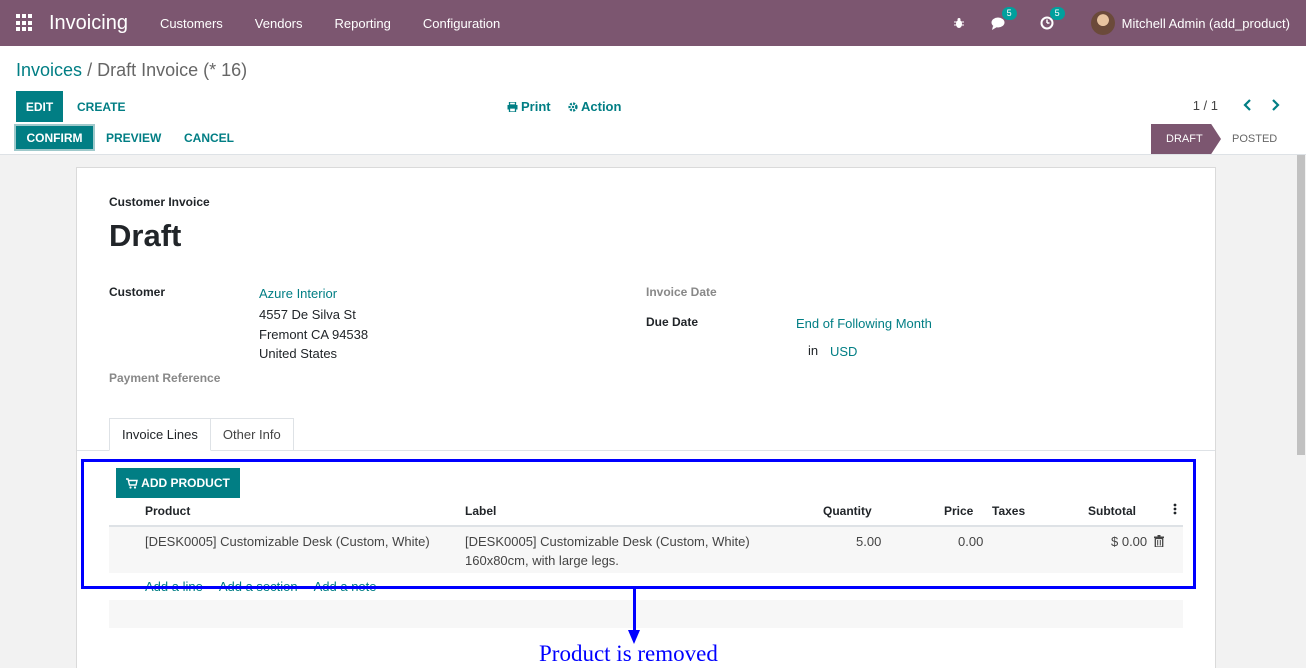 The width and height of the screenshot is (1306, 668). Describe the element at coordinates (145, 235) in the screenshot. I see `invoice-status-title: Draft` at that location.